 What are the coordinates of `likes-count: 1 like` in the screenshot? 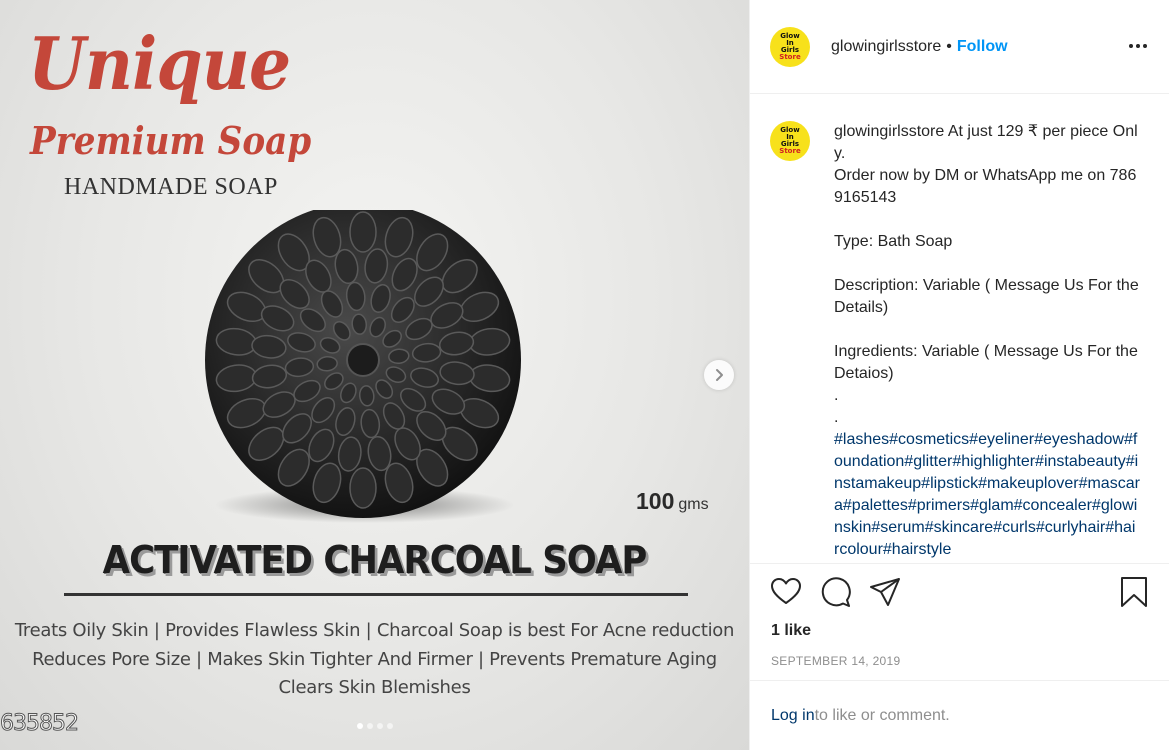 It's located at (791, 631).